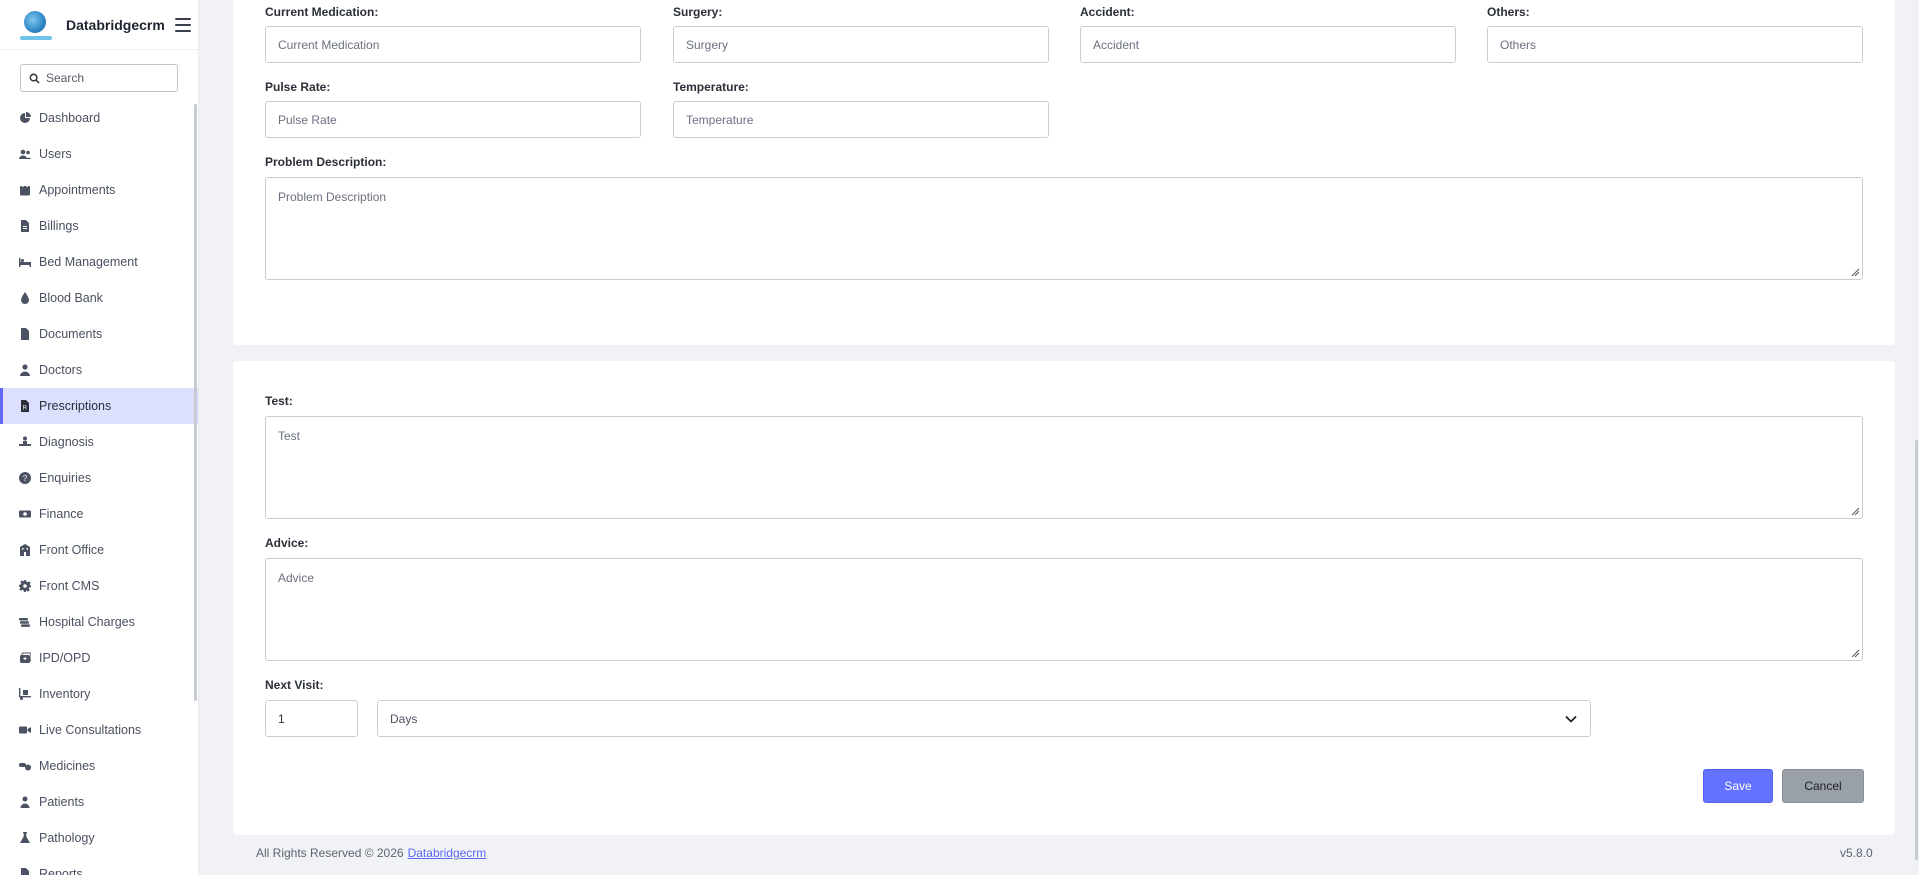 The height and width of the screenshot is (875, 1919). Describe the element at coordinates (404, 718) in the screenshot. I see `next-visit-unit-value: Days` at that location.